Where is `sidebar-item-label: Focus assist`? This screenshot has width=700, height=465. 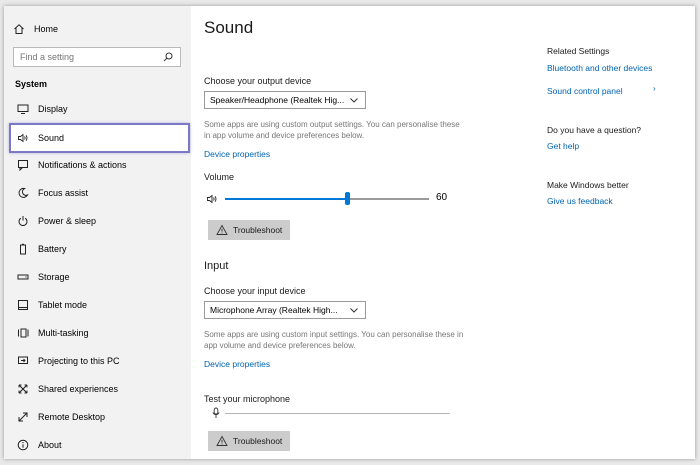 sidebar-item-label: Focus assist is located at coordinates (63, 193).